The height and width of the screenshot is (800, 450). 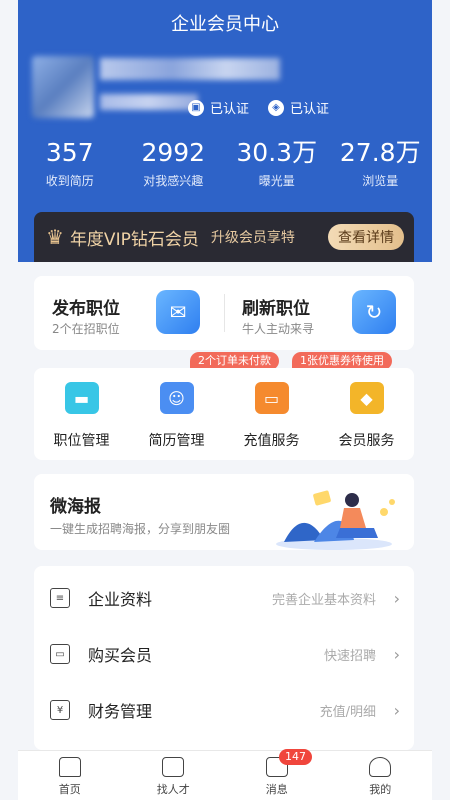 What do you see at coordinates (380, 181) in the screenshot?
I see `stat-label: 浏览量` at bounding box center [380, 181].